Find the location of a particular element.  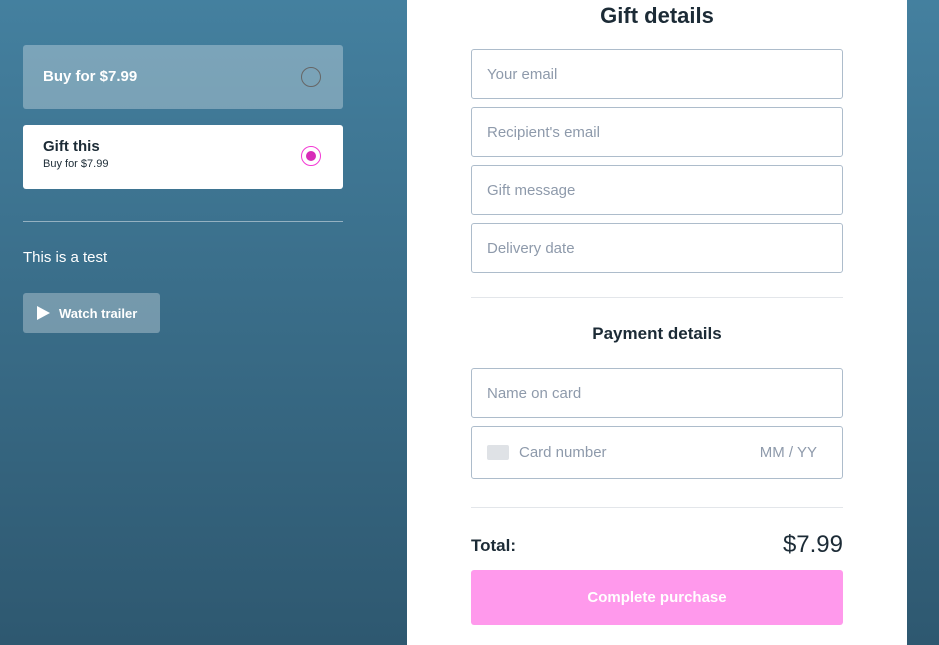

description: This is a test is located at coordinates (65, 257).